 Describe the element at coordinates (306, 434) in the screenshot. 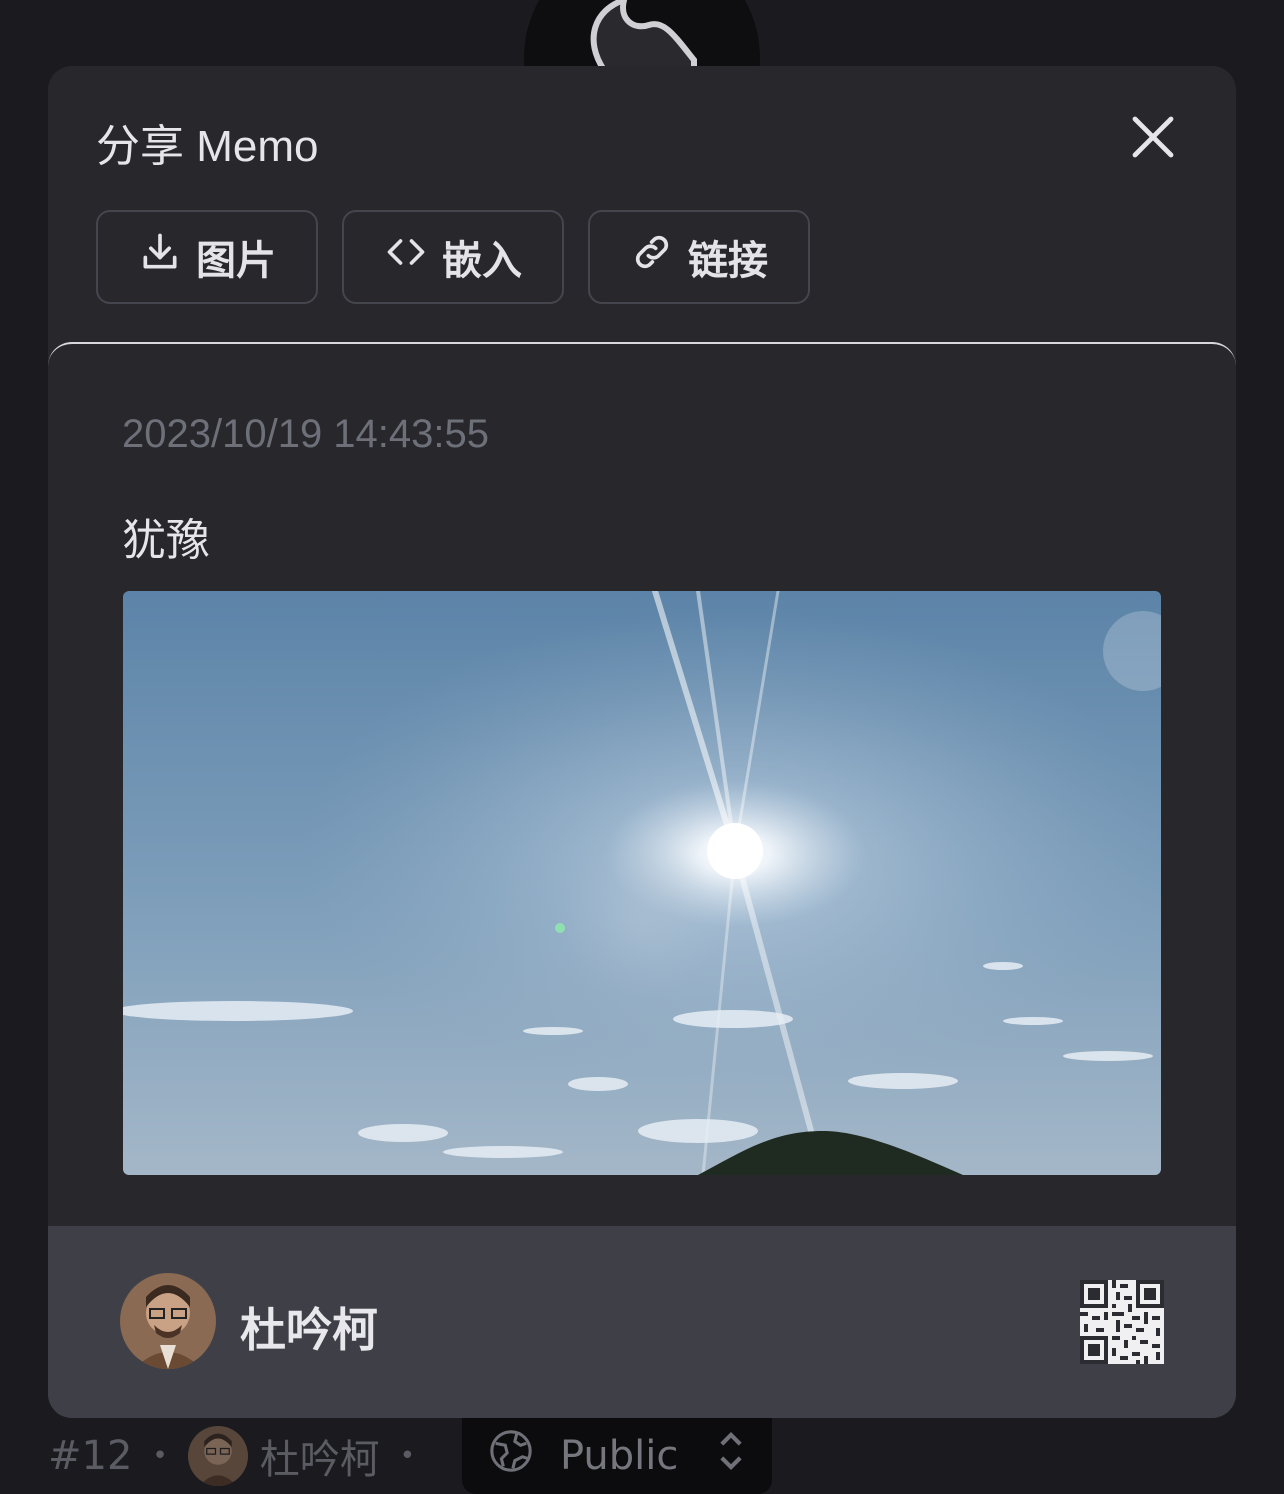

I see `memo-timestamp: 2023/10/19 14:43:55` at that location.